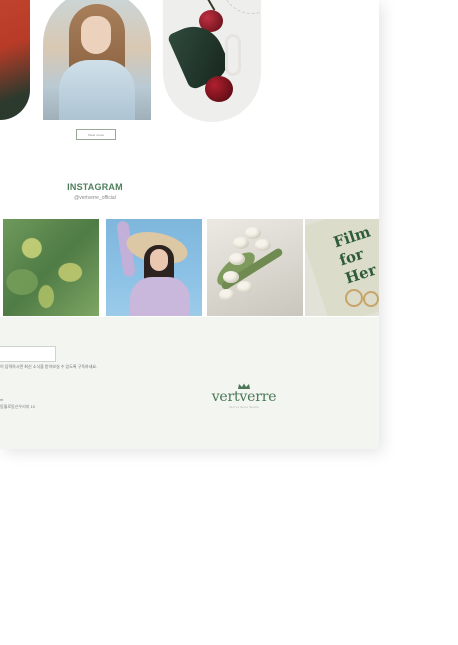 The image size is (458, 645). What do you see at coordinates (208, 5) in the screenshot?
I see `cherry-stem` at bounding box center [208, 5].